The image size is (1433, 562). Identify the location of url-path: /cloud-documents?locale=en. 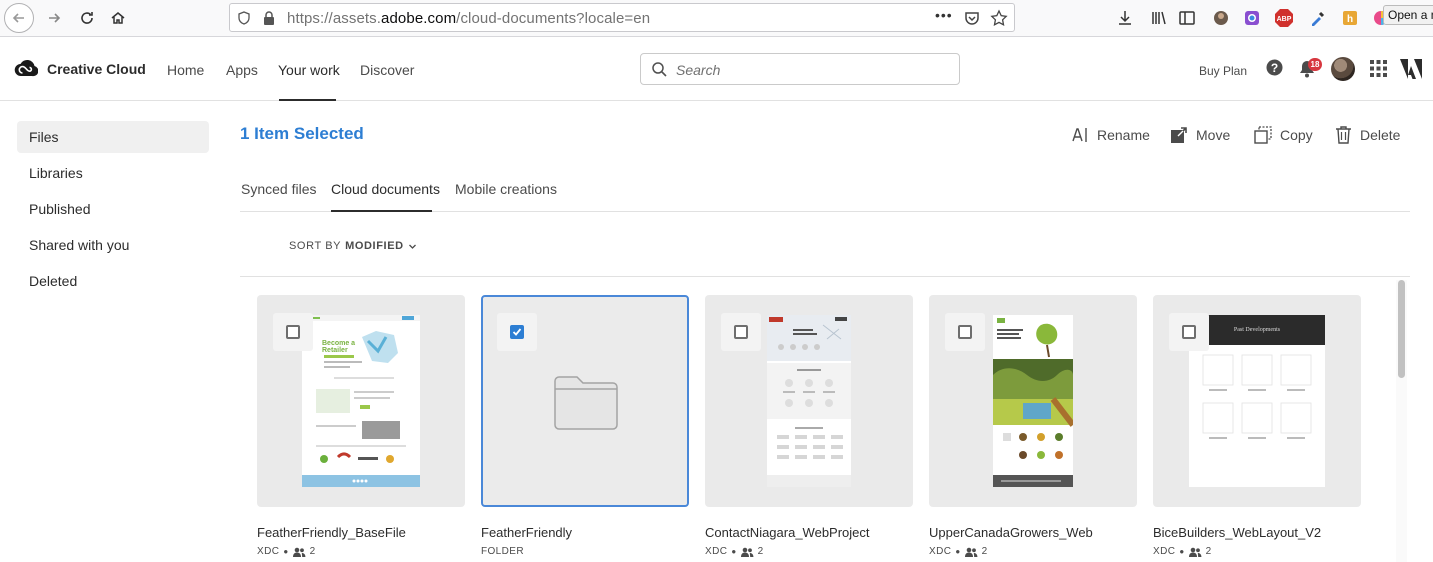
(553, 18).